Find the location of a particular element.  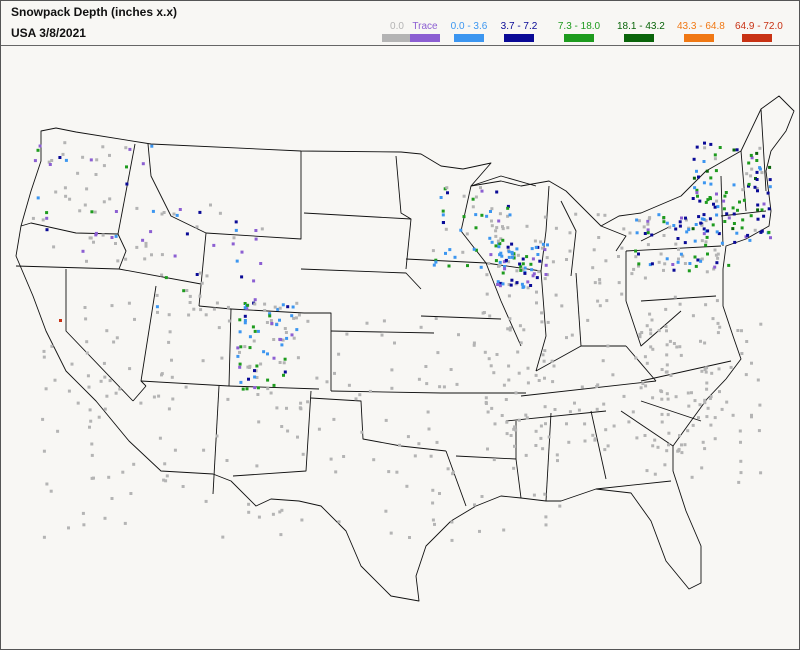

legend-item-4: 7.3 - 18.0 is located at coordinates (579, 31).